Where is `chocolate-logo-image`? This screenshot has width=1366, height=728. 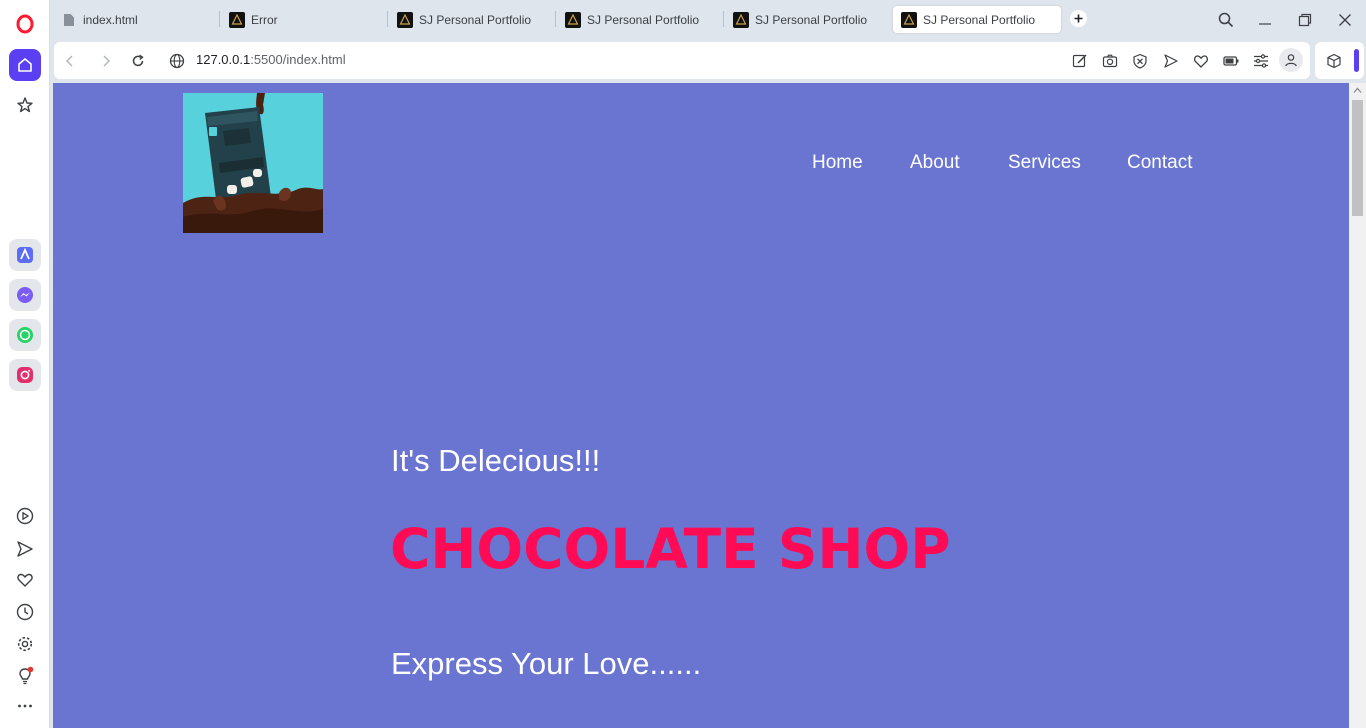
chocolate-logo-image is located at coordinates (253, 163).